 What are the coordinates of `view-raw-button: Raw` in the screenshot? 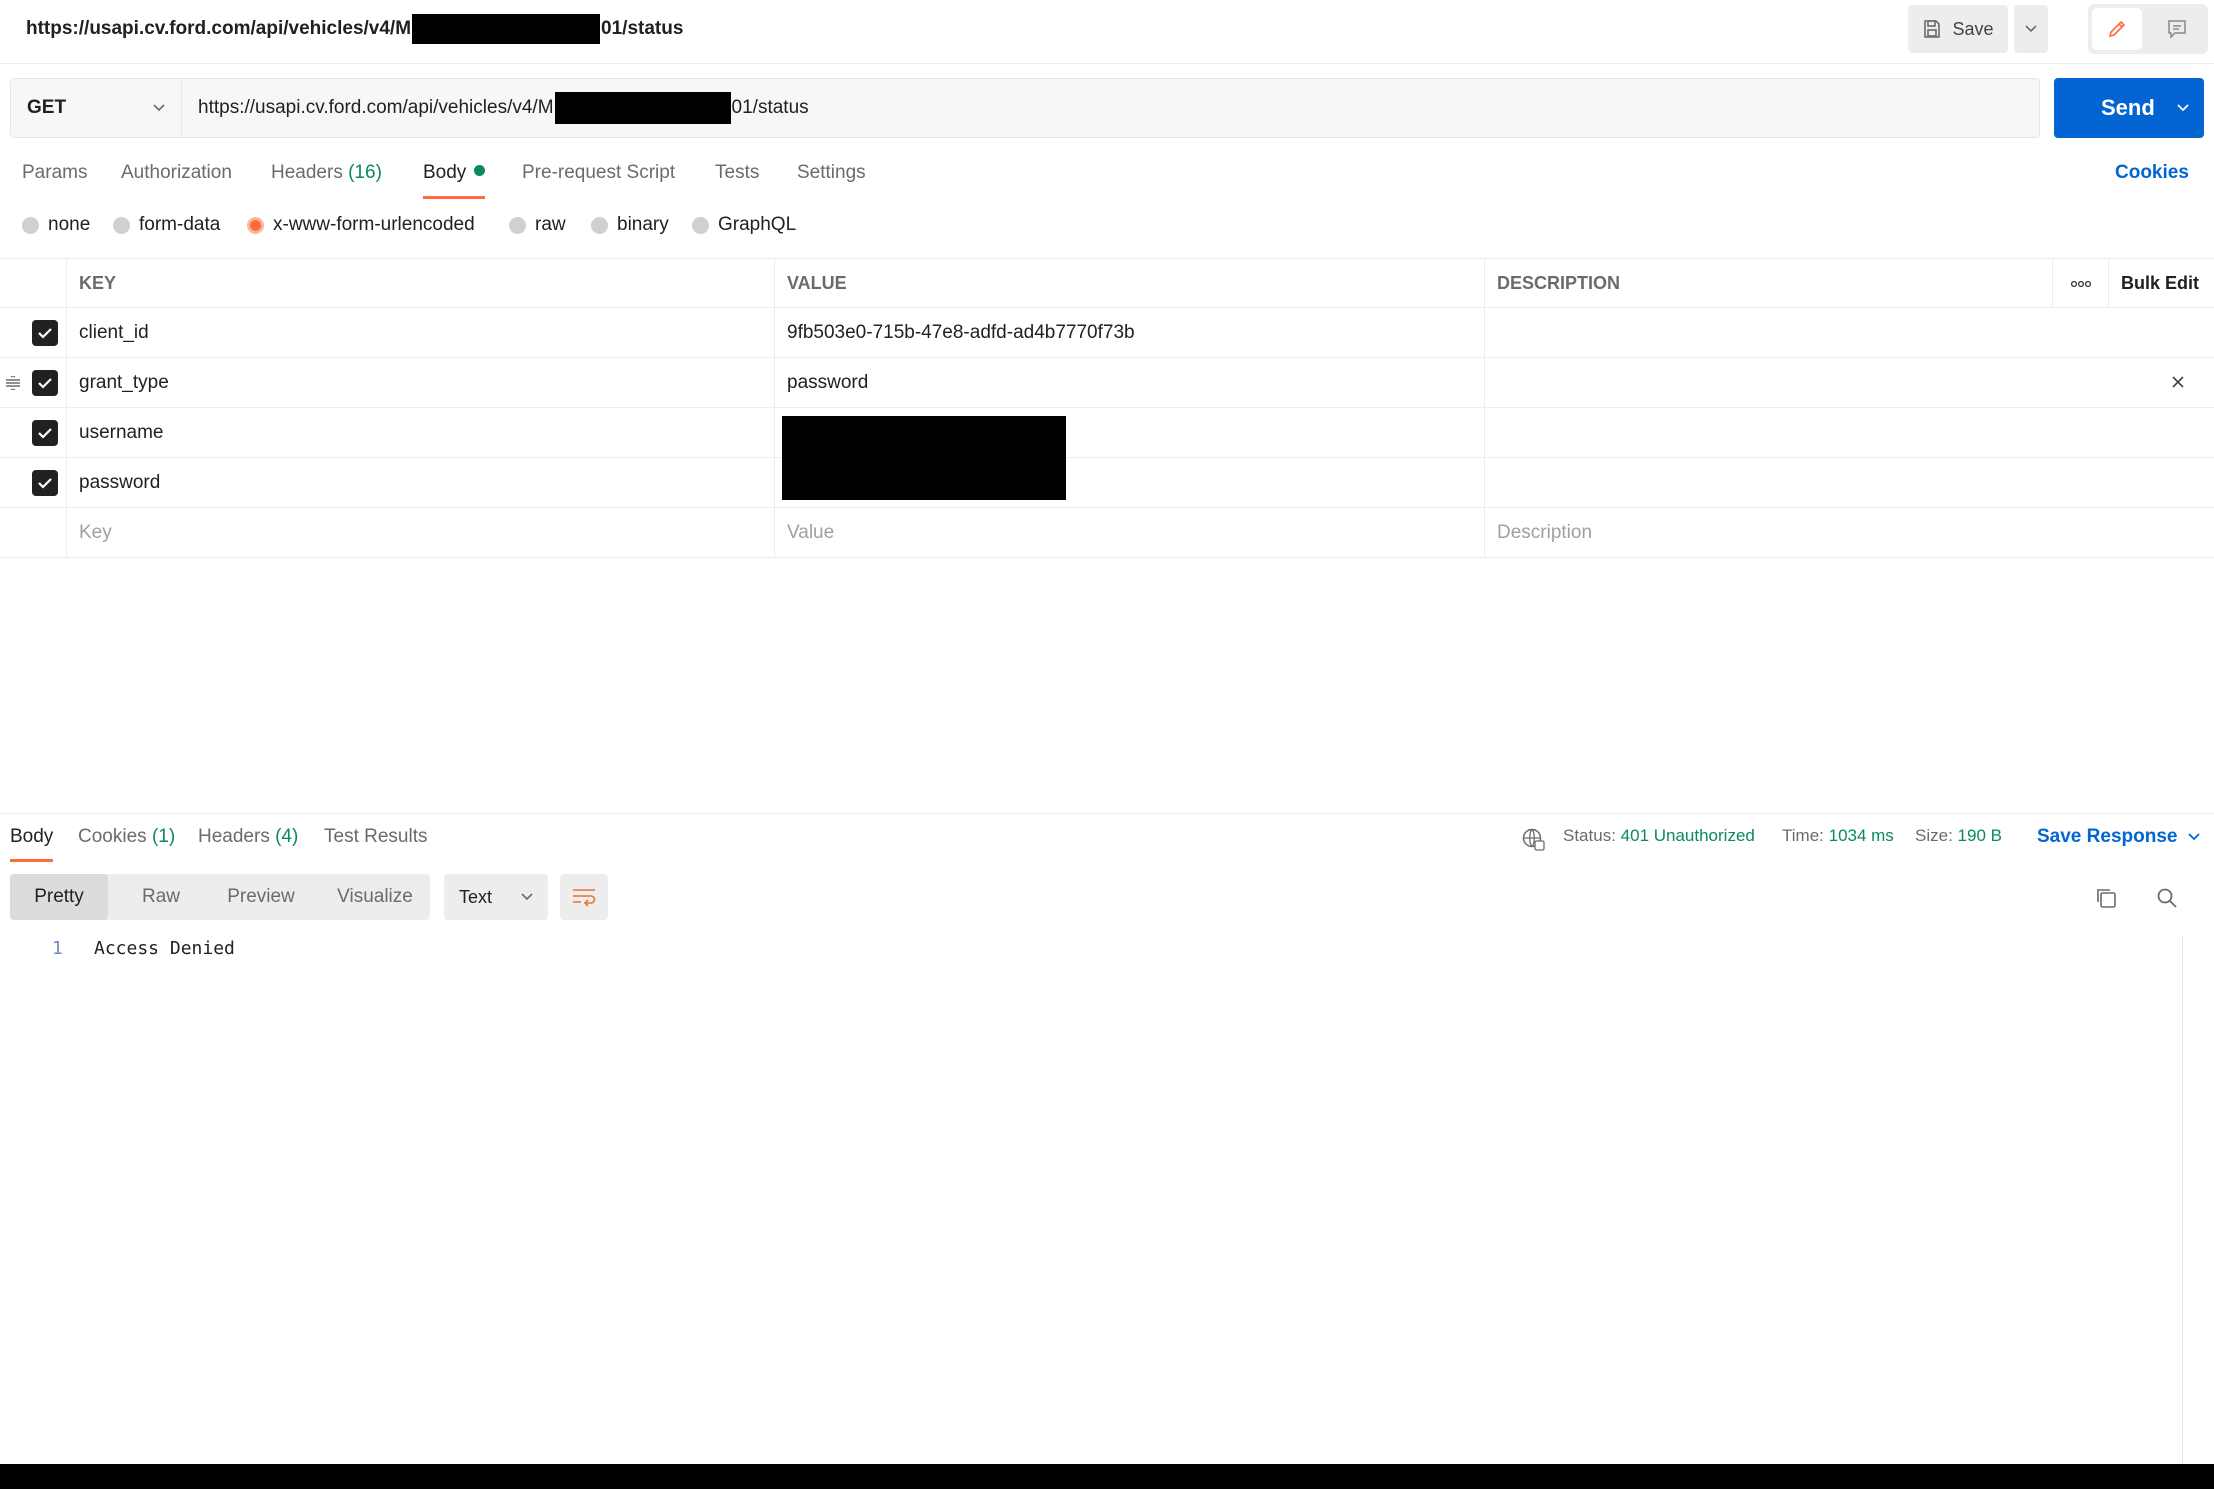 It's located at (161, 897).